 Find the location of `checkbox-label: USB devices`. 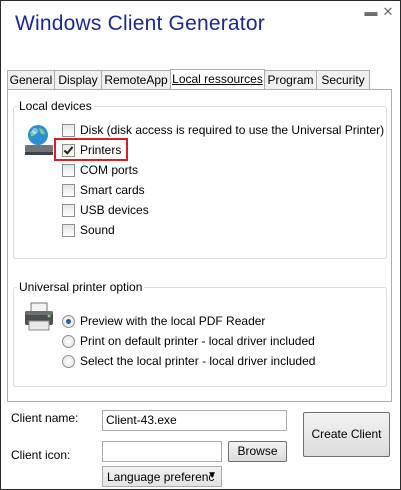

checkbox-label: USB devices is located at coordinates (114, 210).